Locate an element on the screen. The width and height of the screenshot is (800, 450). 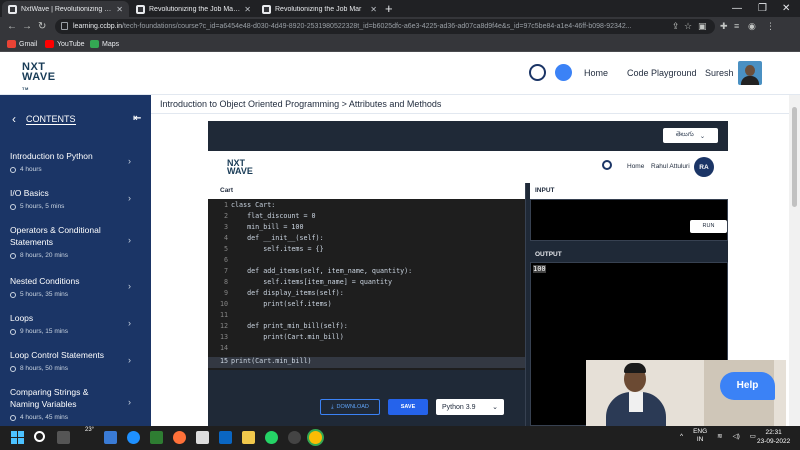
bookmark-star-icon: ☆ is located at coordinates (688, 26).